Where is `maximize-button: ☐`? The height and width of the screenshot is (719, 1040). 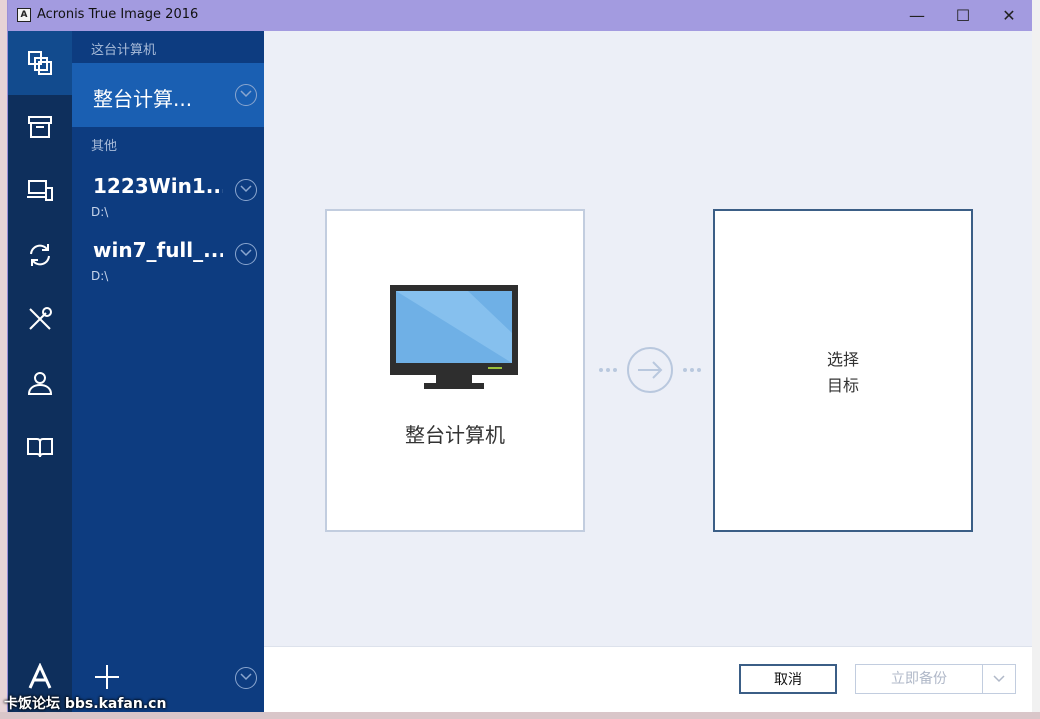
maximize-button: ☐ is located at coordinates (963, 15).